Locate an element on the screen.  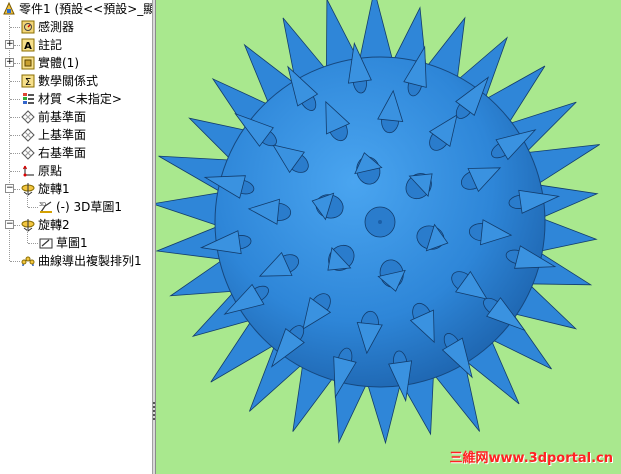
svg-text: Σ is located at coordinates (28, 82).